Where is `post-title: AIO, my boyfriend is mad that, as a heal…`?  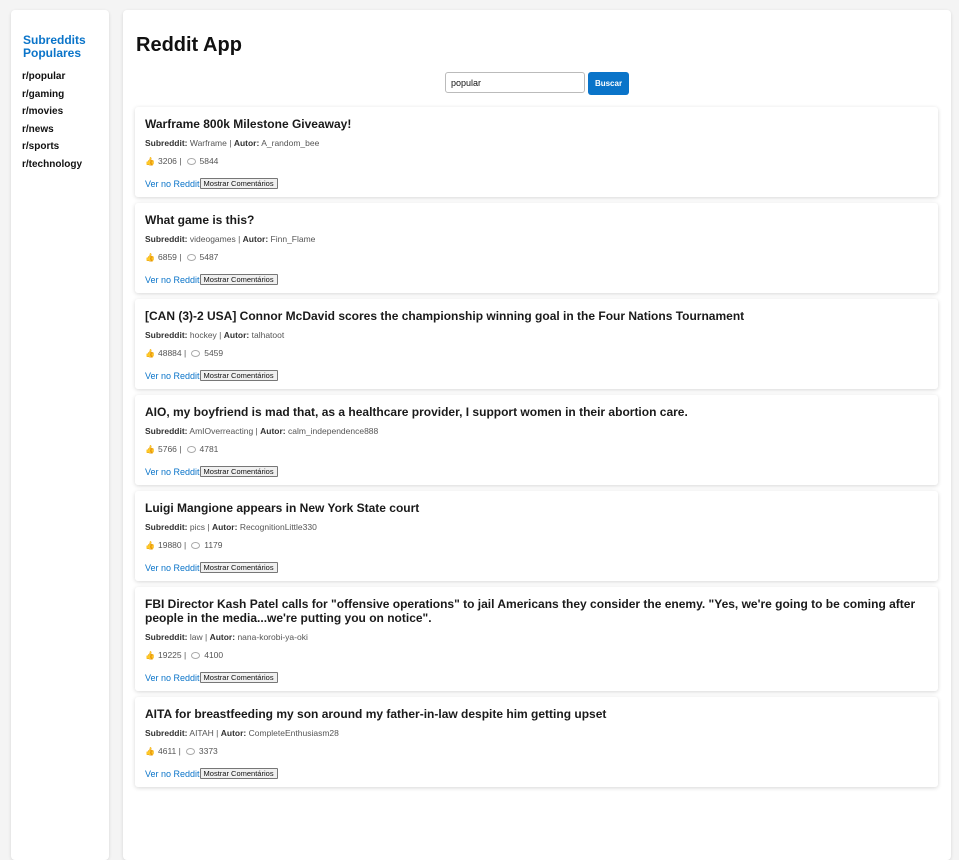 post-title: AIO, my boyfriend is mad that, as a heal… is located at coordinates (416, 412).